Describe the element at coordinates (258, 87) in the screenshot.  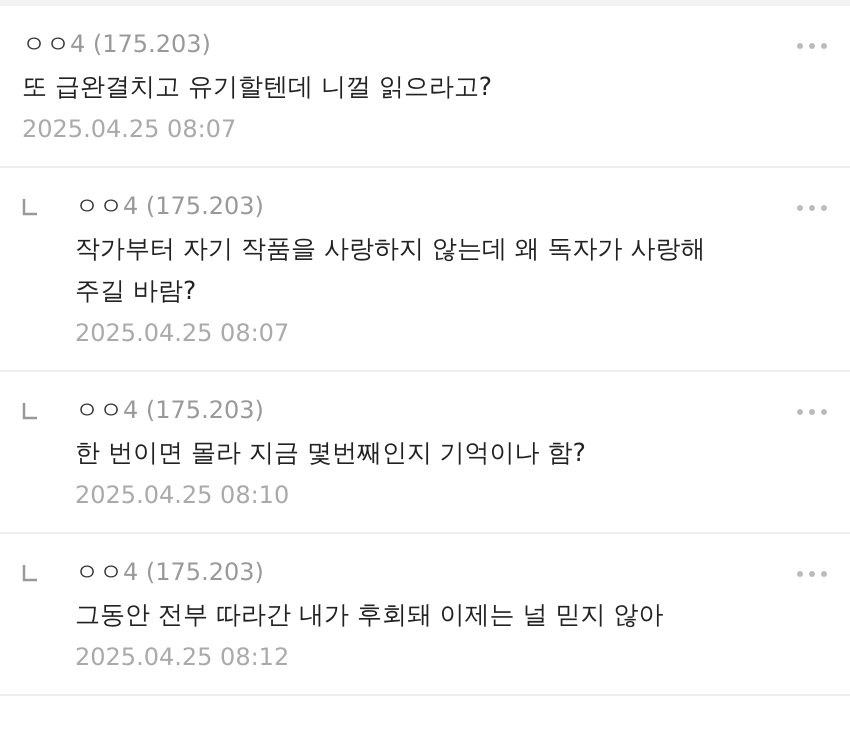
I see `comment-text: 또 급완결치고 유기할텐데 니껄 읽으라고?` at that location.